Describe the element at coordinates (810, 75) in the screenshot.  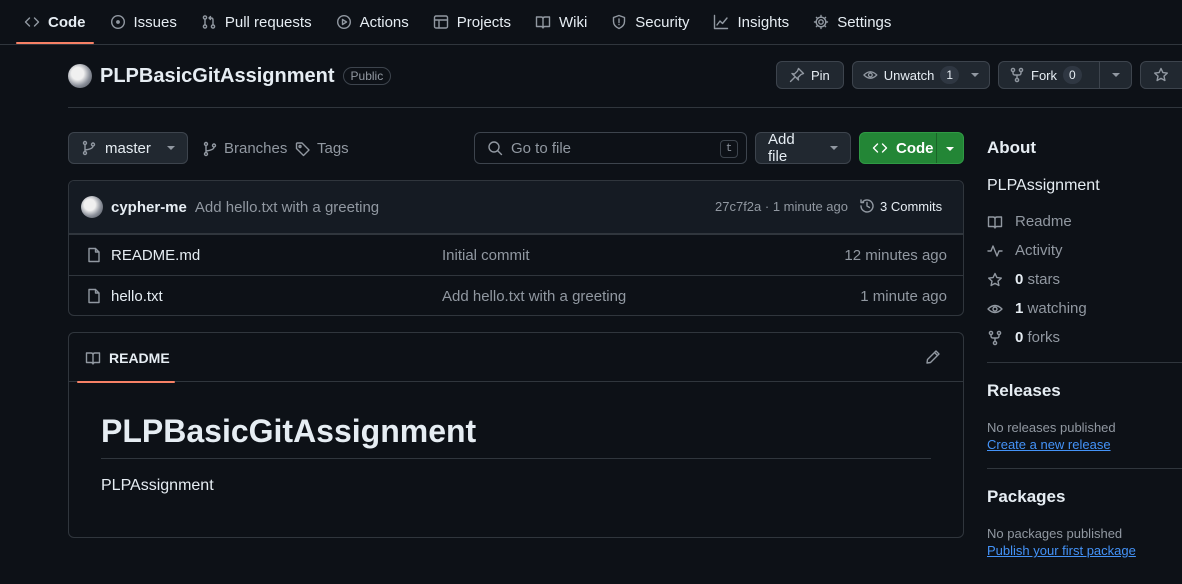
I see `pin-button: Pin` at that location.